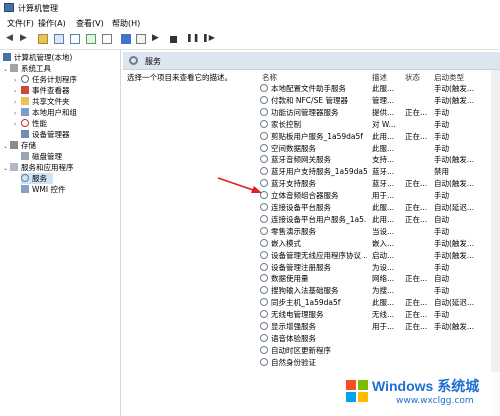 The width and height of the screenshot is (500, 416). What do you see at coordinates (239, 185) in the screenshot?
I see `annotation-arrow` at bounding box center [239, 185].